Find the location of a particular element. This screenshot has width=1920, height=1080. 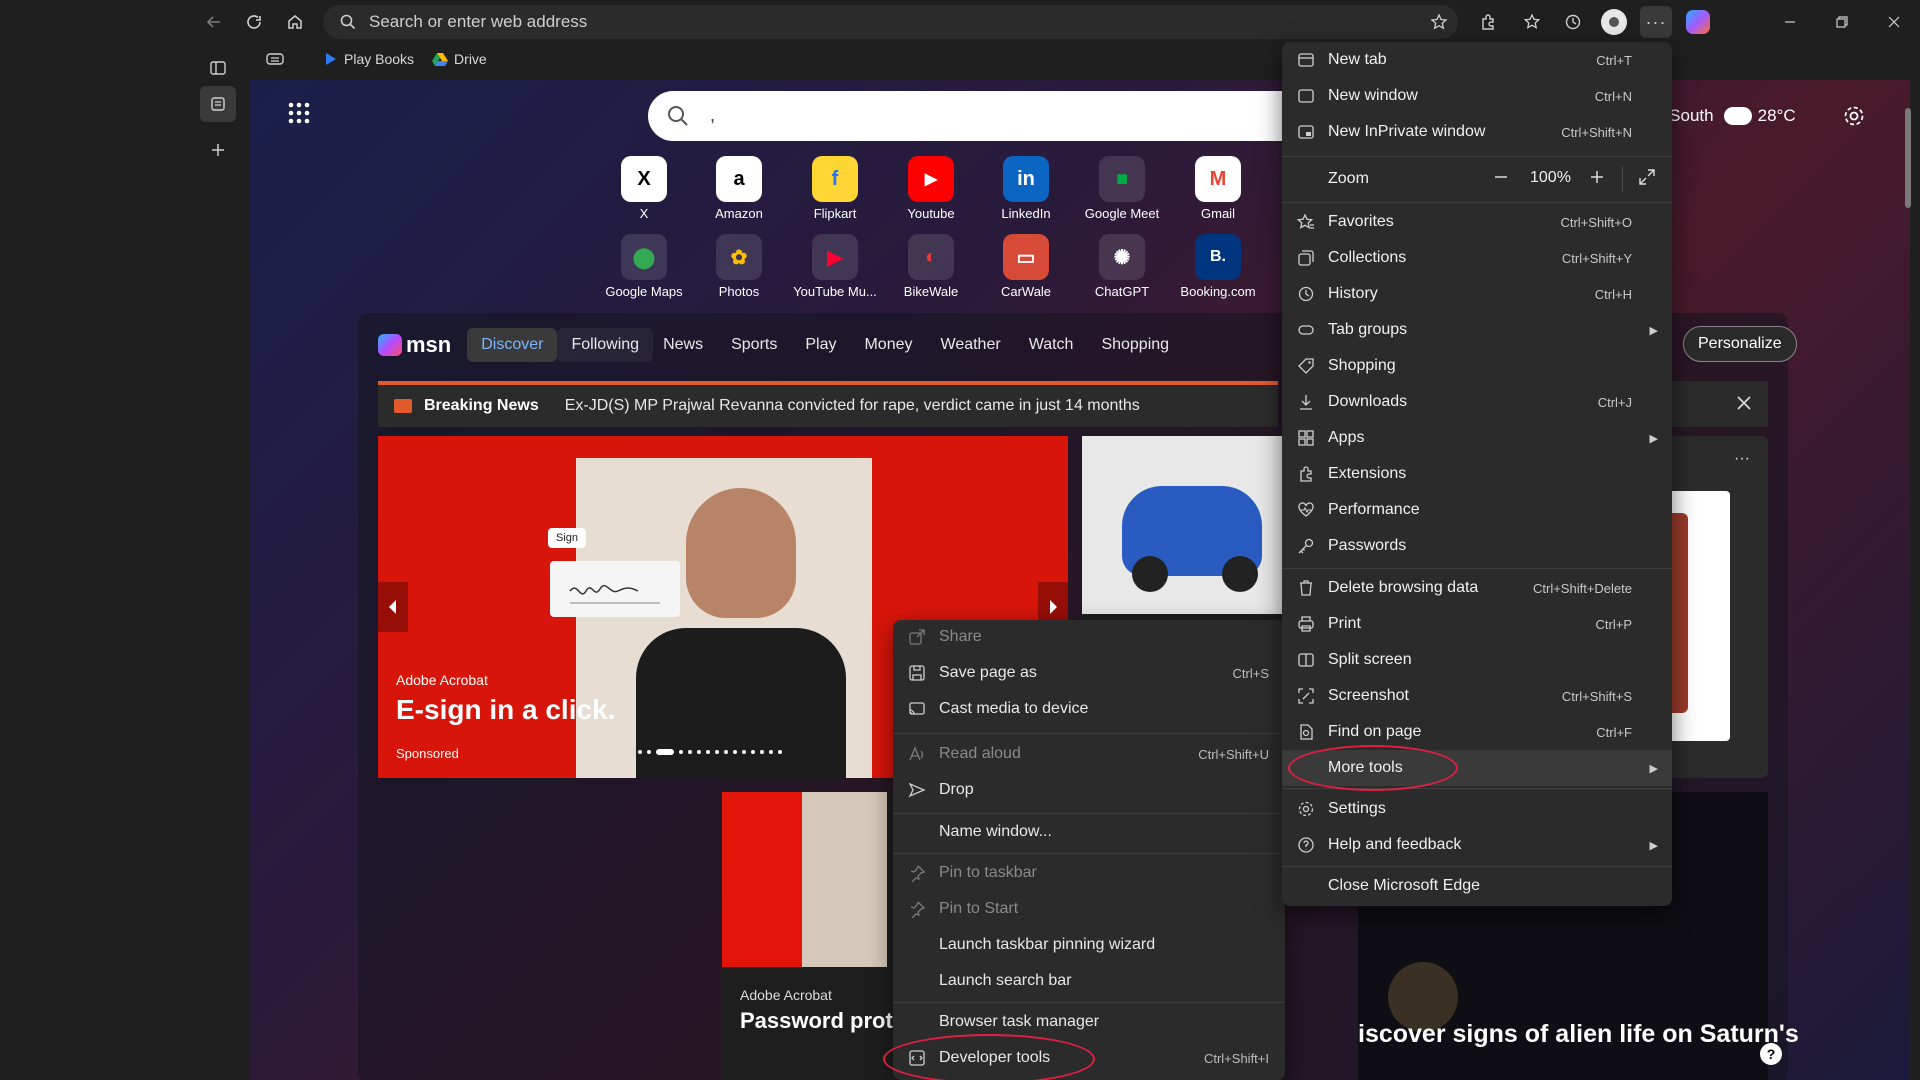

hero-prev-button is located at coordinates (393, 607).